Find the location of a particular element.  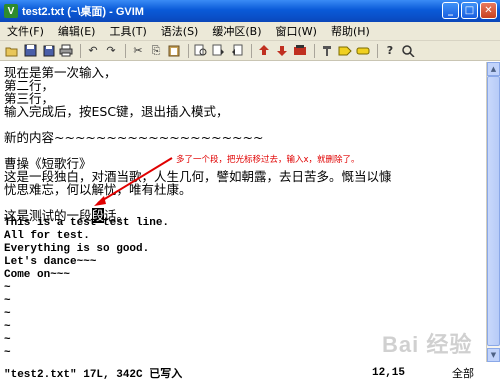

scroll-thumb is located at coordinates (493, 211).